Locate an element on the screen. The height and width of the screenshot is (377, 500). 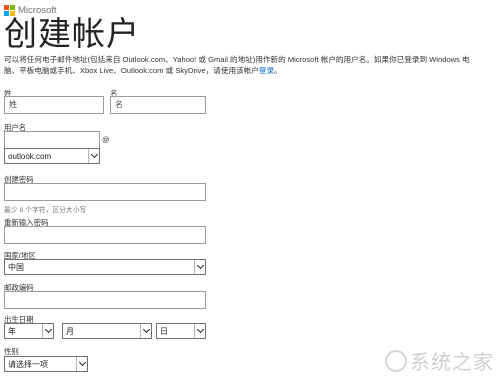
sign-in-link: 登录 is located at coordinates (266, 70).